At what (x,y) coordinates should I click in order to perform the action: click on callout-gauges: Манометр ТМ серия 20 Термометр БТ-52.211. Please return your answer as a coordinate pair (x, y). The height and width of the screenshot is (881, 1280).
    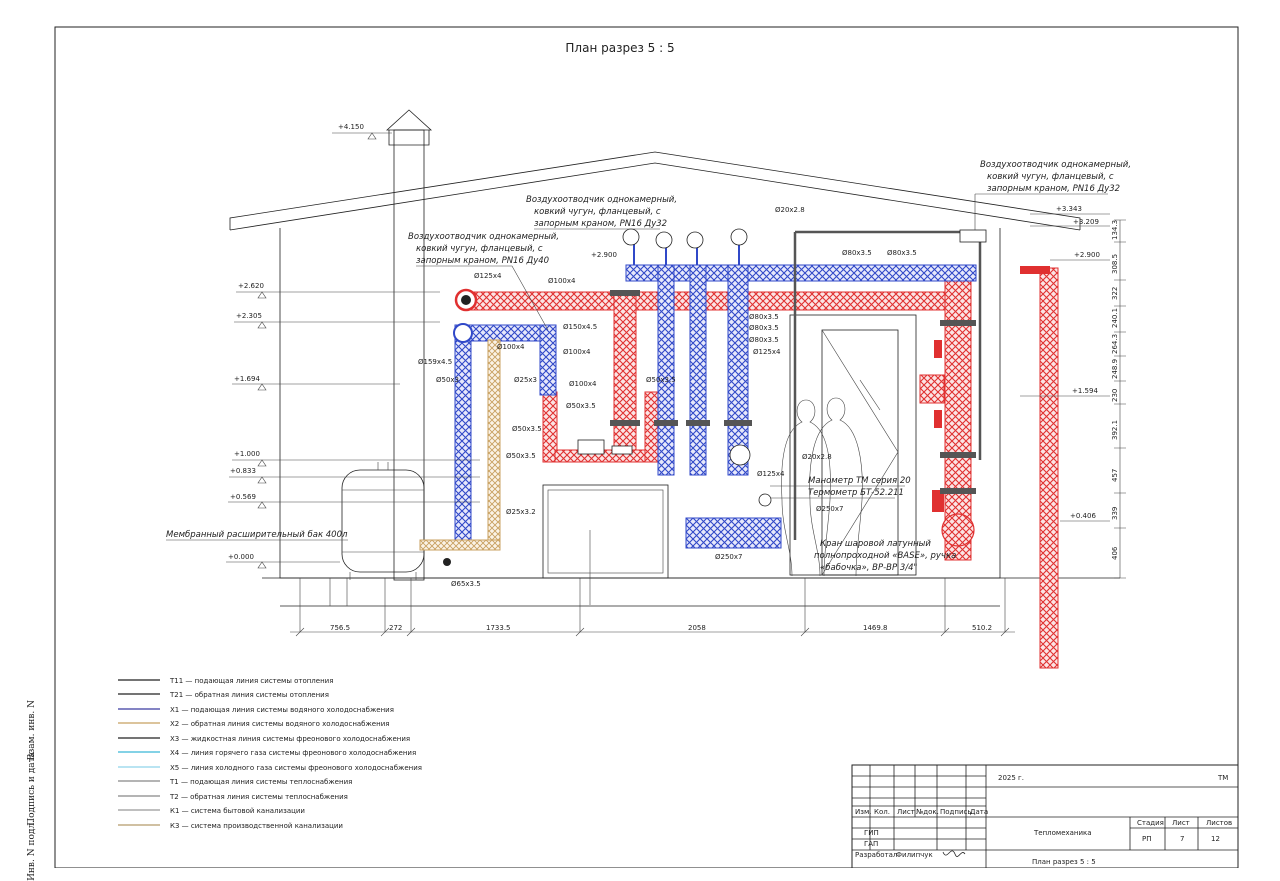
    Looking at the image, I should click on (840, 487).